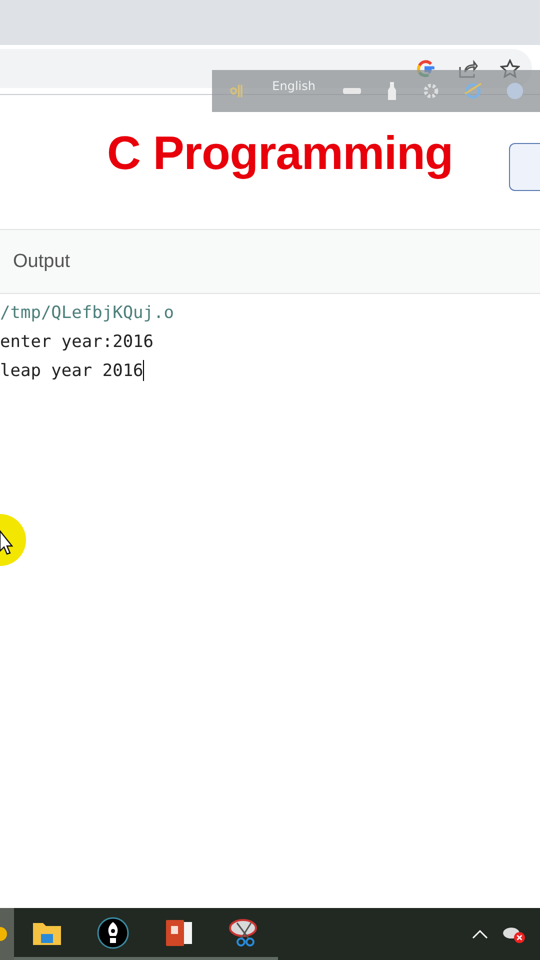 The height and width of the screenshot is (960, 540). I want to click on pen-nib-icon, so click(113, 932).